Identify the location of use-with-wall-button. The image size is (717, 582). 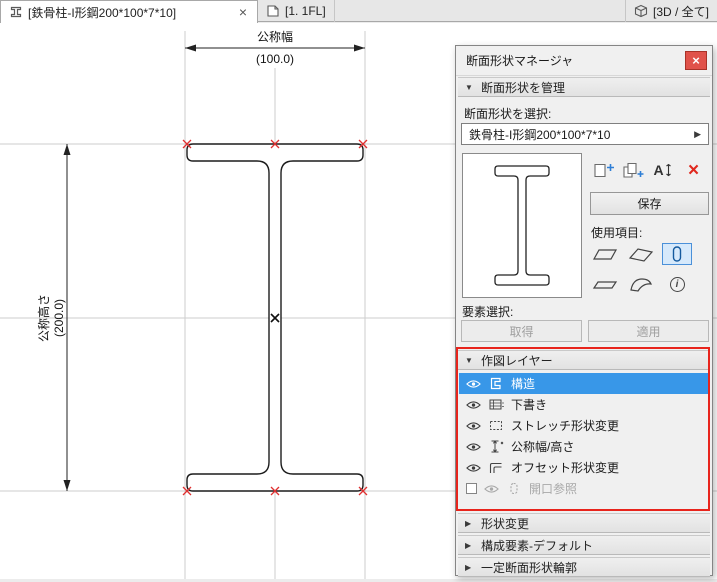
(605, 254).